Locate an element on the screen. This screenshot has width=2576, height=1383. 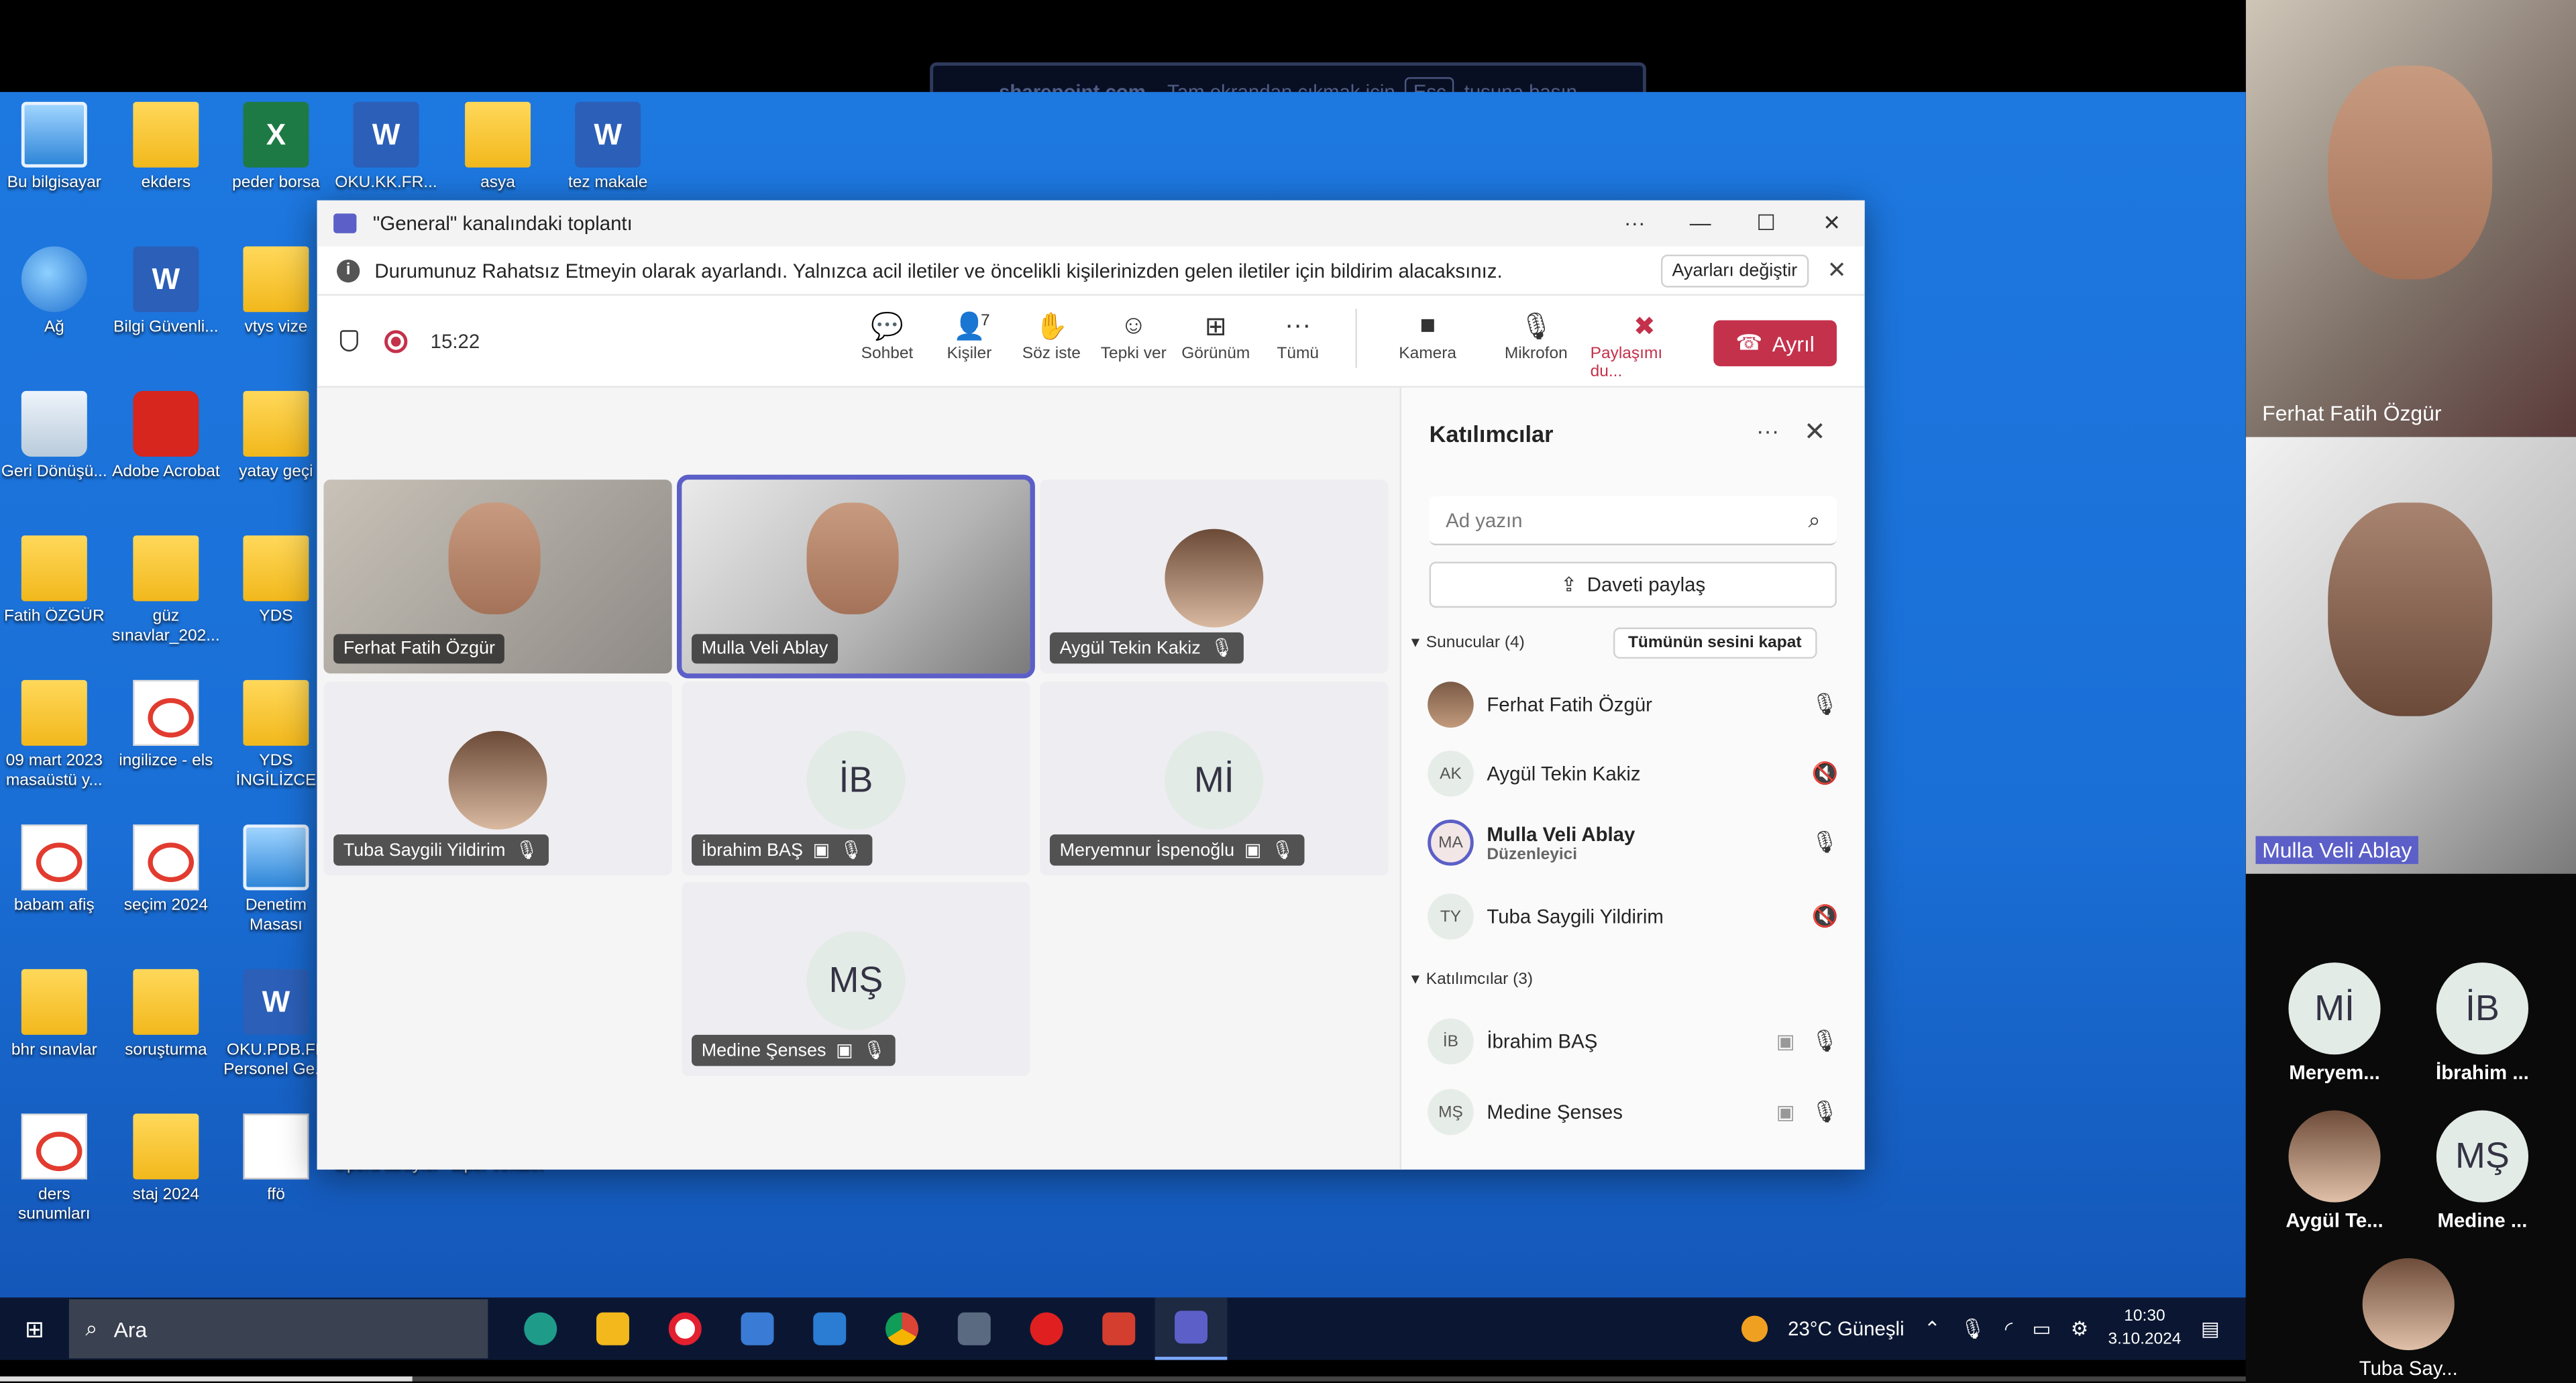
desktop-icon: YDS İNGİLİZCE is located at coordinates (276, 735).